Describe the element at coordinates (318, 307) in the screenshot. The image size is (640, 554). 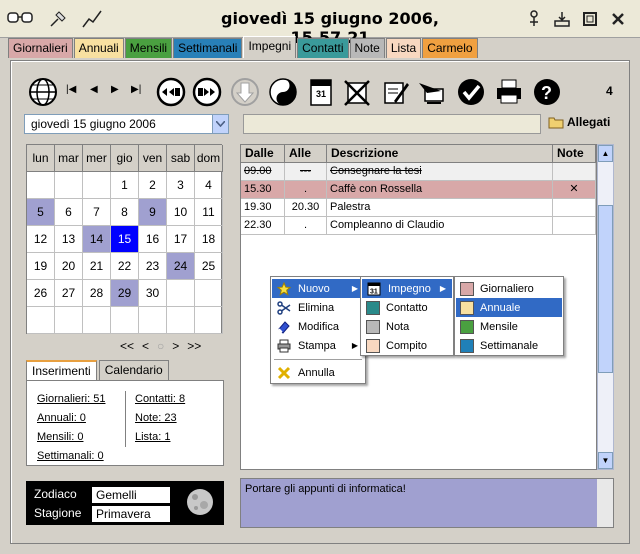
I see `menu-elimina: Elimina` at that location.